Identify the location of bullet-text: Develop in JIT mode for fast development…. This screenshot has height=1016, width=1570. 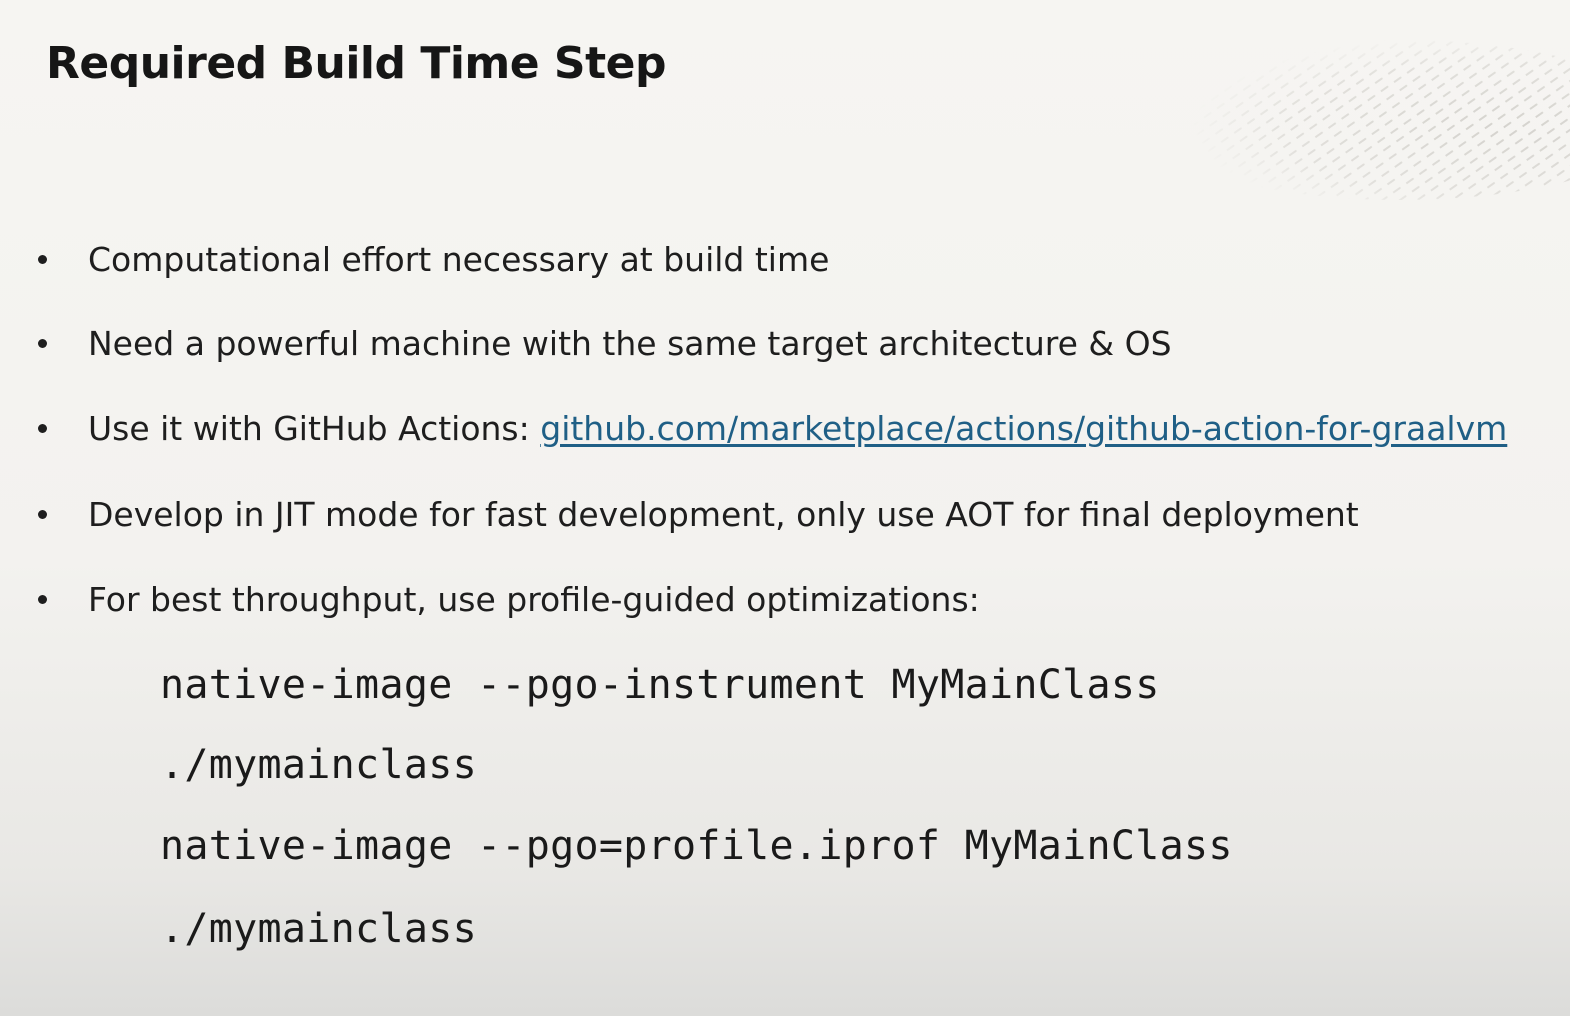
(723, 514).